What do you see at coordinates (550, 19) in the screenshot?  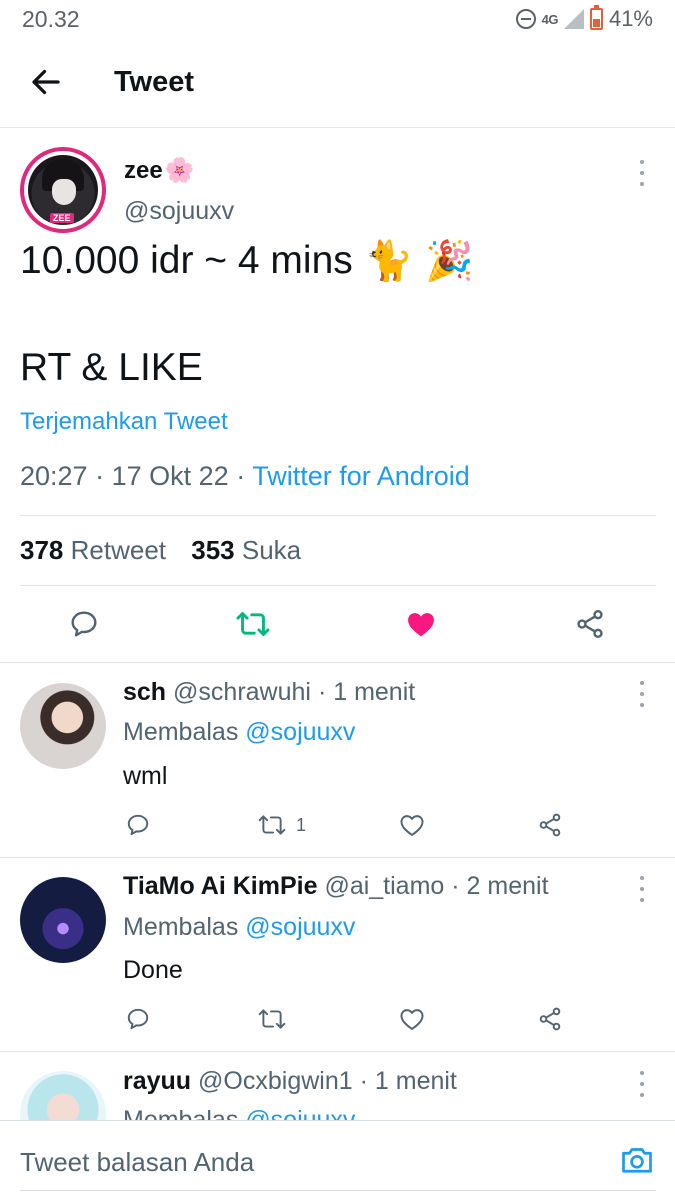 I see `network-type: 4G` at bounding box center [550, 19].